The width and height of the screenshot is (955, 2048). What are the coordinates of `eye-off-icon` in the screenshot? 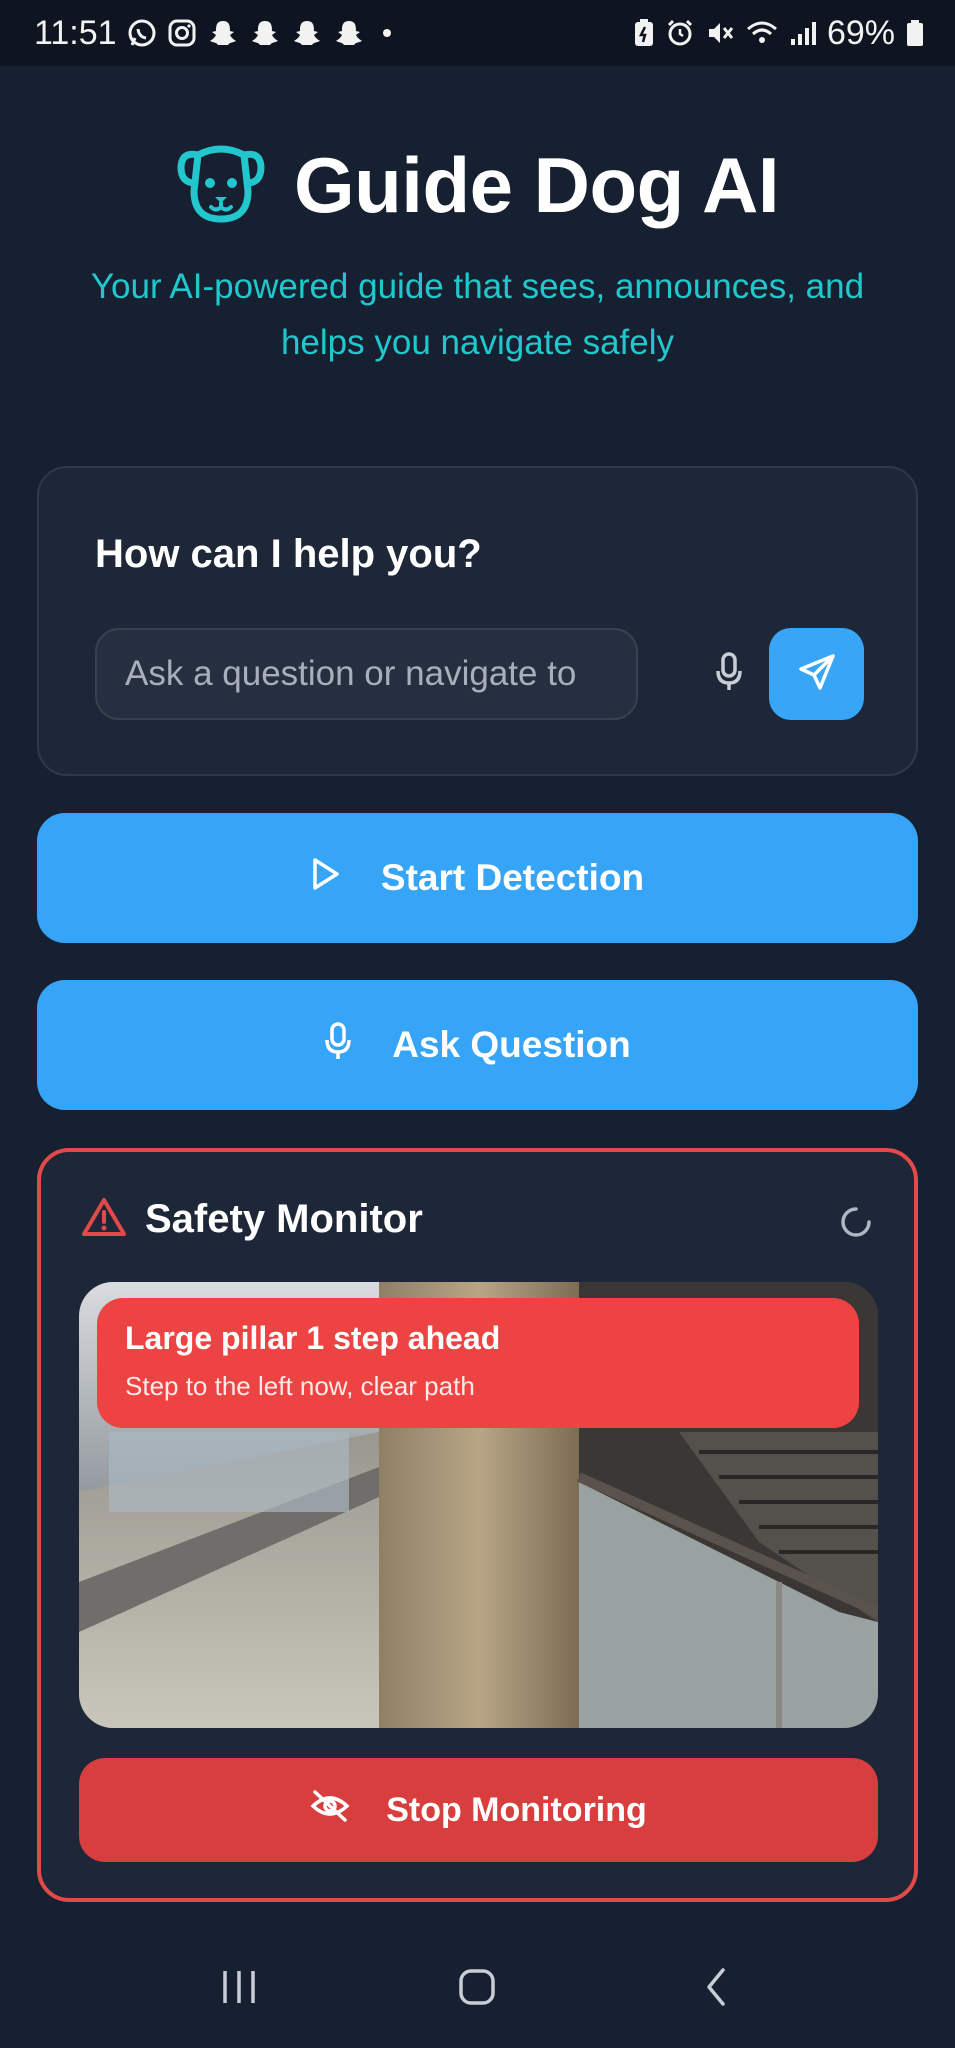 It's located at (330, 1810).